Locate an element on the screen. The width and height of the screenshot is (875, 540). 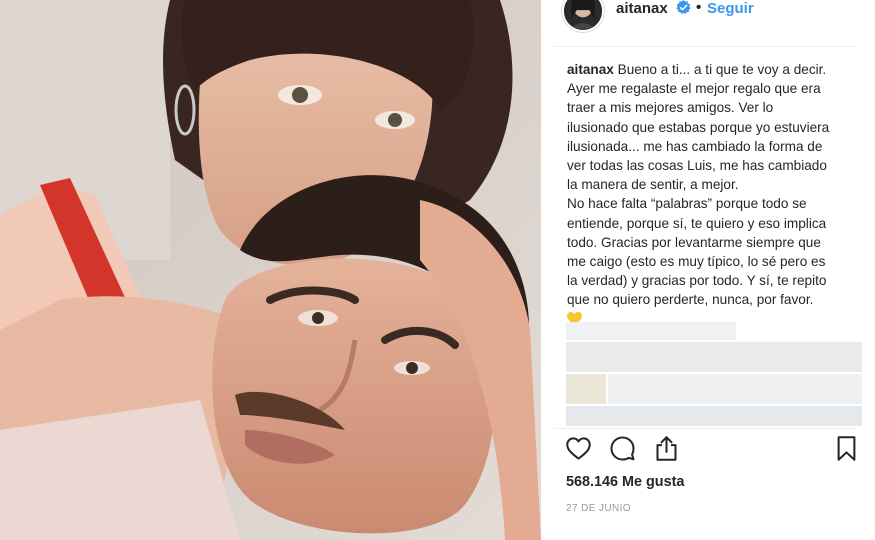
follow-button: Seguir is located at coordinates (730, 8).